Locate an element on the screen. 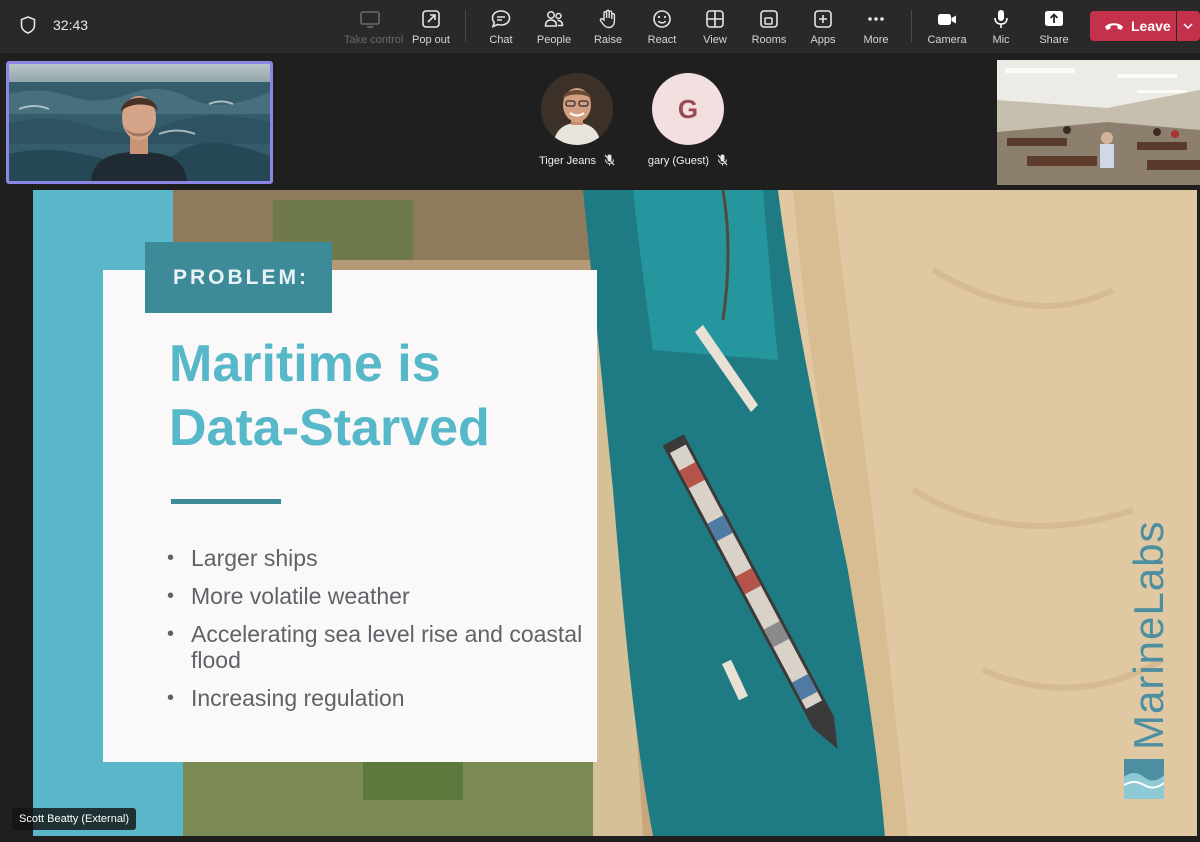  people-icon is located at coordinates (554, 19).